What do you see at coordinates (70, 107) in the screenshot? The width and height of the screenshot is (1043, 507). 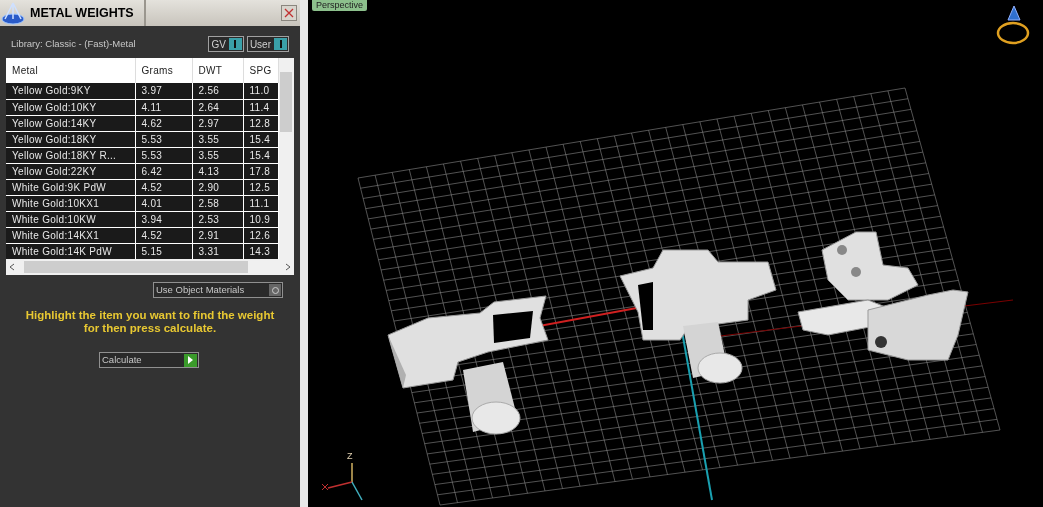 I see `table-cell: Yellow Gold:10KY` at bounding box center [70, 107].